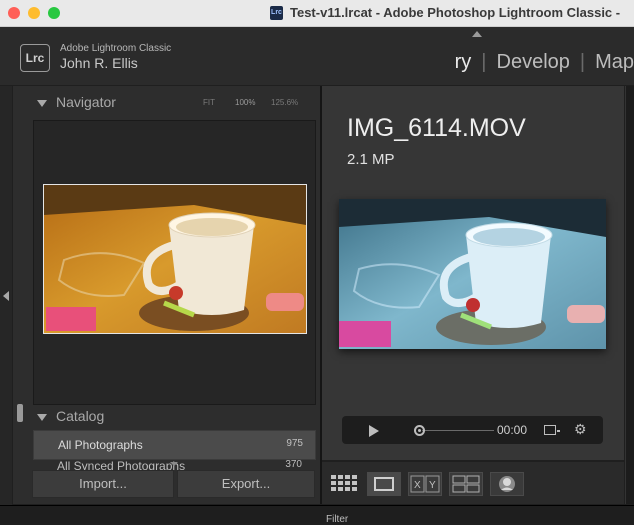 This screenshot has height=525, width=634. Describe the element at coordinates (629, 295) in the screenshot. I see `right-panel-edge` at that location.